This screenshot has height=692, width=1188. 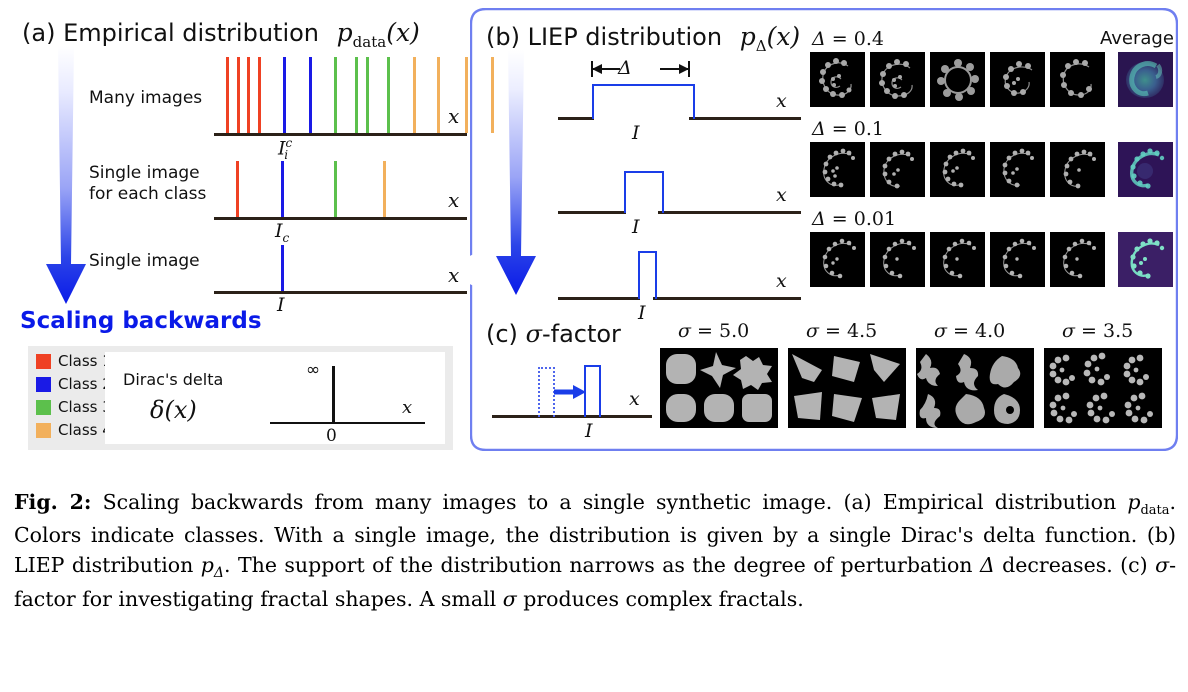 What do you see at coordinates (403, 32) in the screenshot?
I see `panel-a-title-arg: (x)` at bounding box center [403, 32].